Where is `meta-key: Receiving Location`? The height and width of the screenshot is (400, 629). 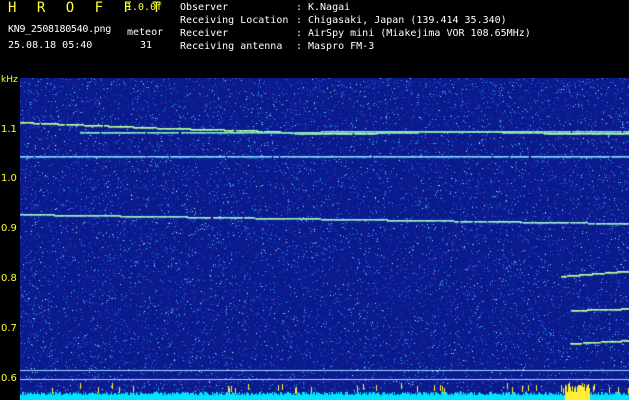 meta-key: Receiving Location is located at coordinates (234, 20).